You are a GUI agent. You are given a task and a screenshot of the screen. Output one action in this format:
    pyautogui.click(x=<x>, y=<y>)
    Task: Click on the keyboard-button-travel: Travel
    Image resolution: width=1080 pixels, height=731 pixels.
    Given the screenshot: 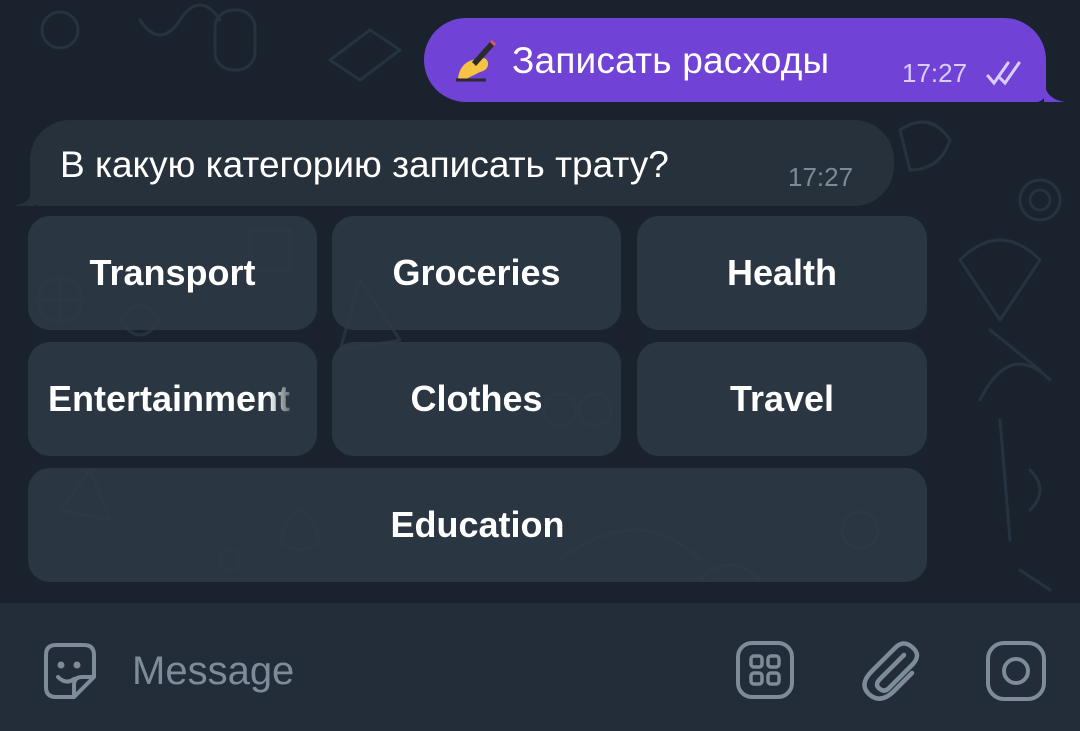 What is the action you would take?
    pyautogui.click(x=782, y=399)
    